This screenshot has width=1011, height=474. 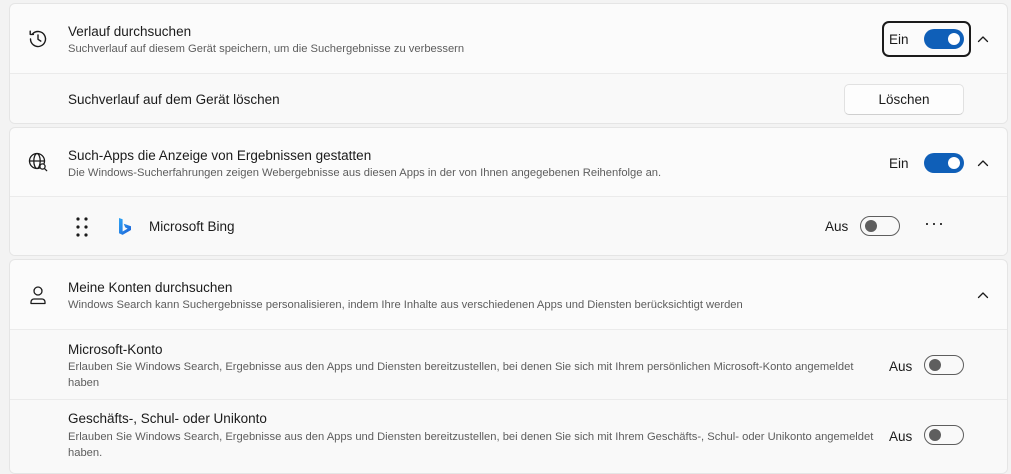 What do you see at coordinates (130, 31) in the screenshot?
I see `history-title: Verlauf durchsuchen` at bounding box center [130, 31].